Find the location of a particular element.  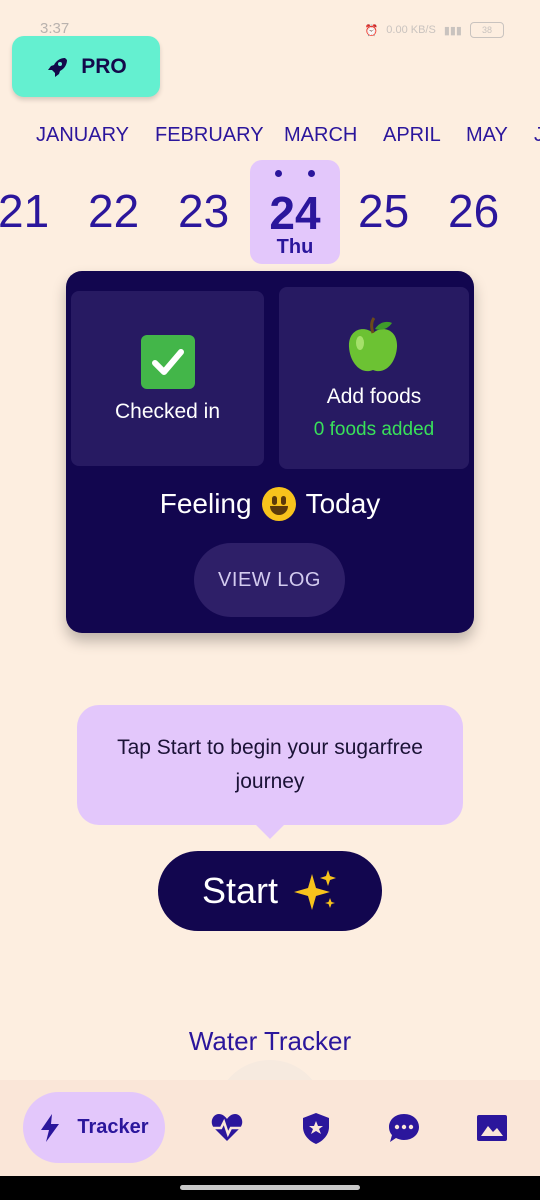

water-tracker-title: Water Tracker is located at coordinates (270, 1041).